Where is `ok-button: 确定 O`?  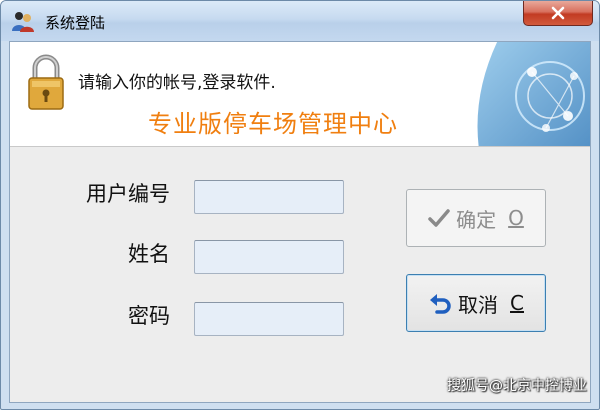 ok-button: 确定 O is located at coordinates (476, 218).